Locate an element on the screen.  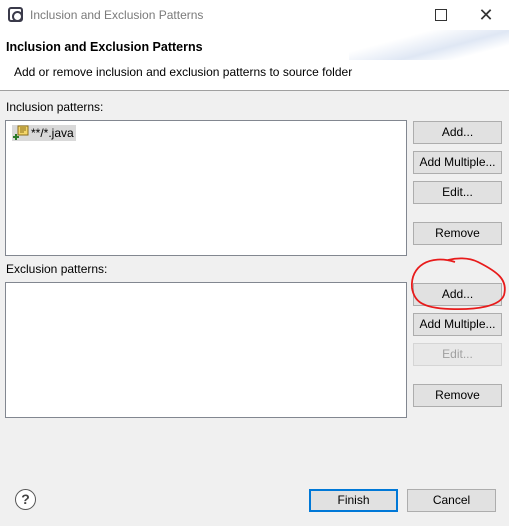
app-icon is located at coordinates (15, 14).